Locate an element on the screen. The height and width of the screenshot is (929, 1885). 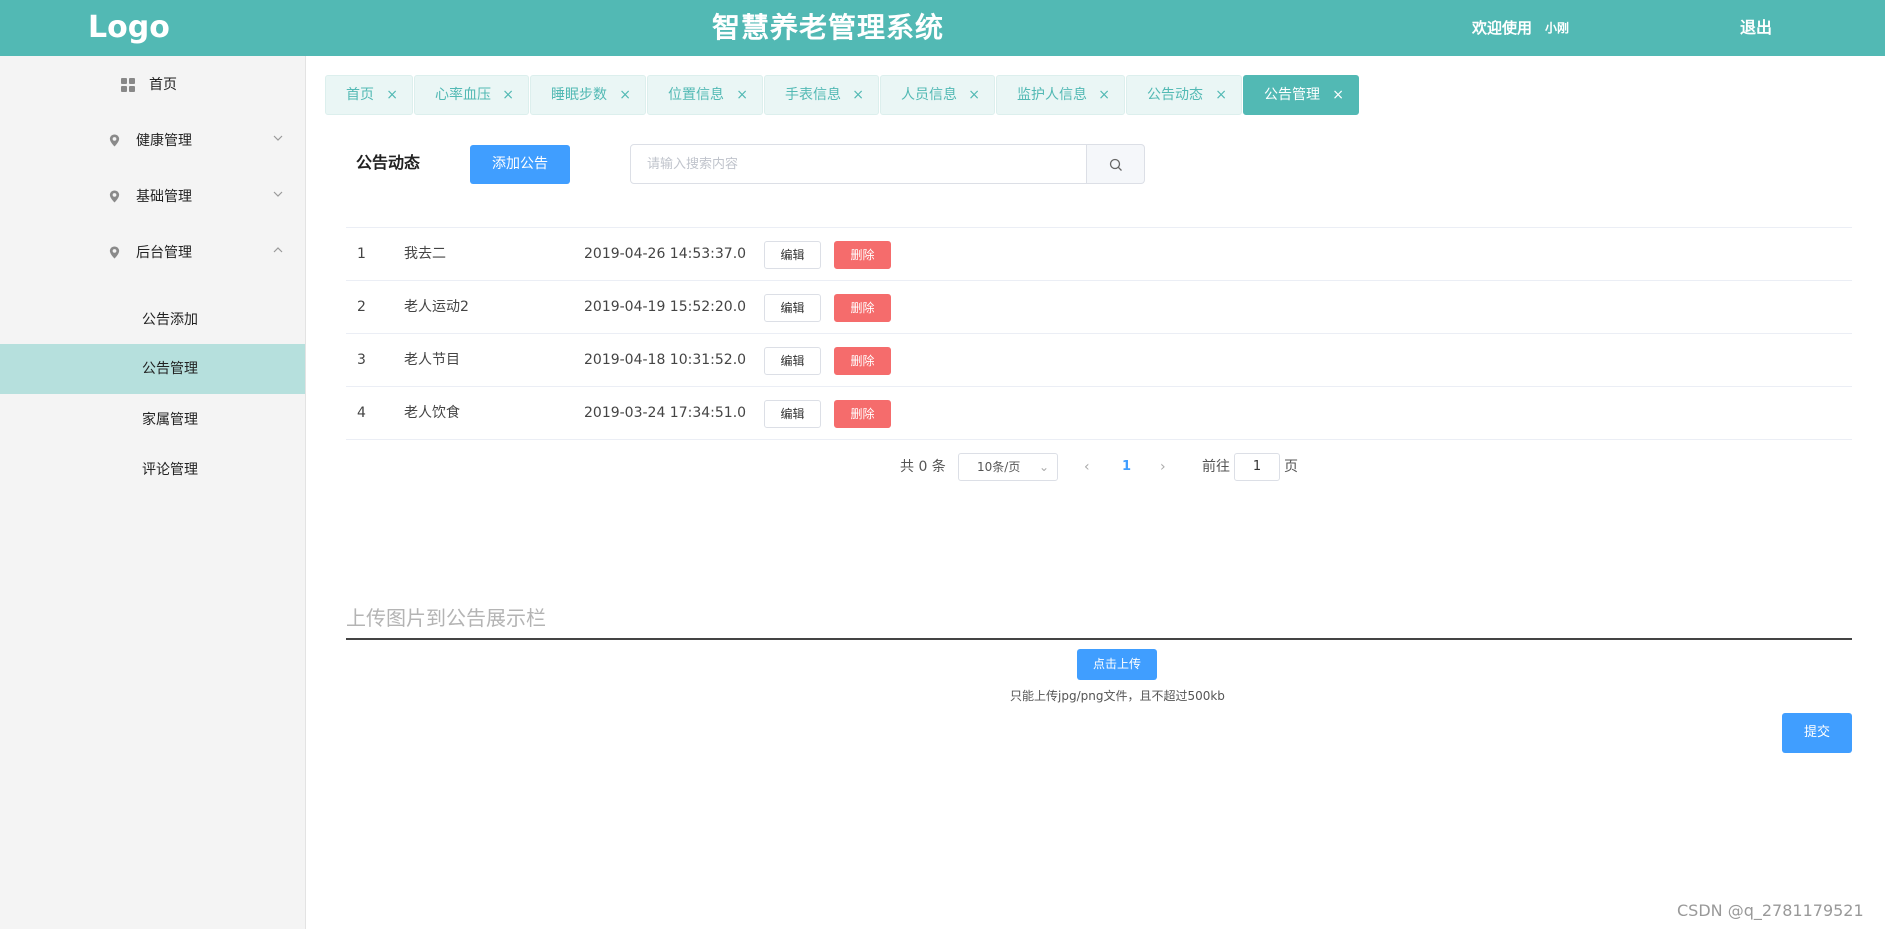
submit-button: 提交 is located at coordinates (1817, 733).